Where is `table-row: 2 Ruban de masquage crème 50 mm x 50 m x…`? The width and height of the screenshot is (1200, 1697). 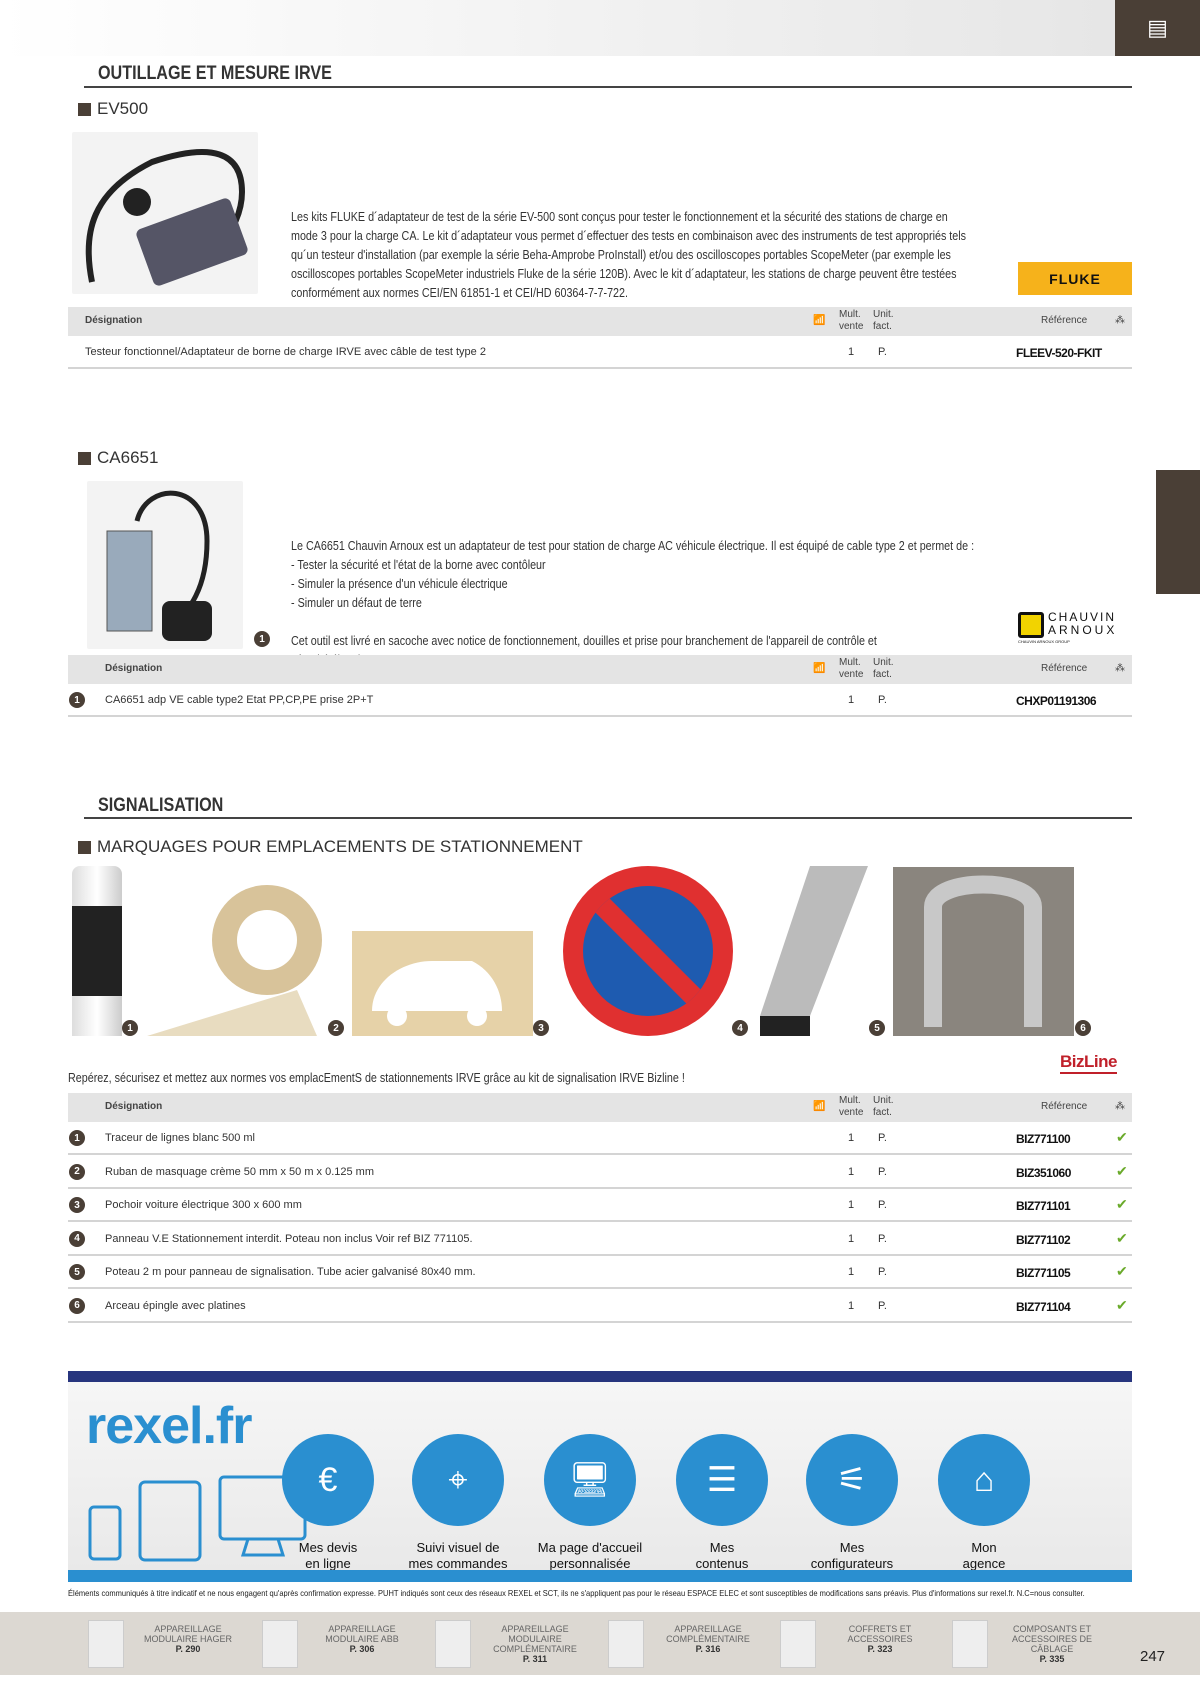 table-row: 2 Ruban de masquage crème 50 mm x 50 m x… is located at coordinates (600, 1172).